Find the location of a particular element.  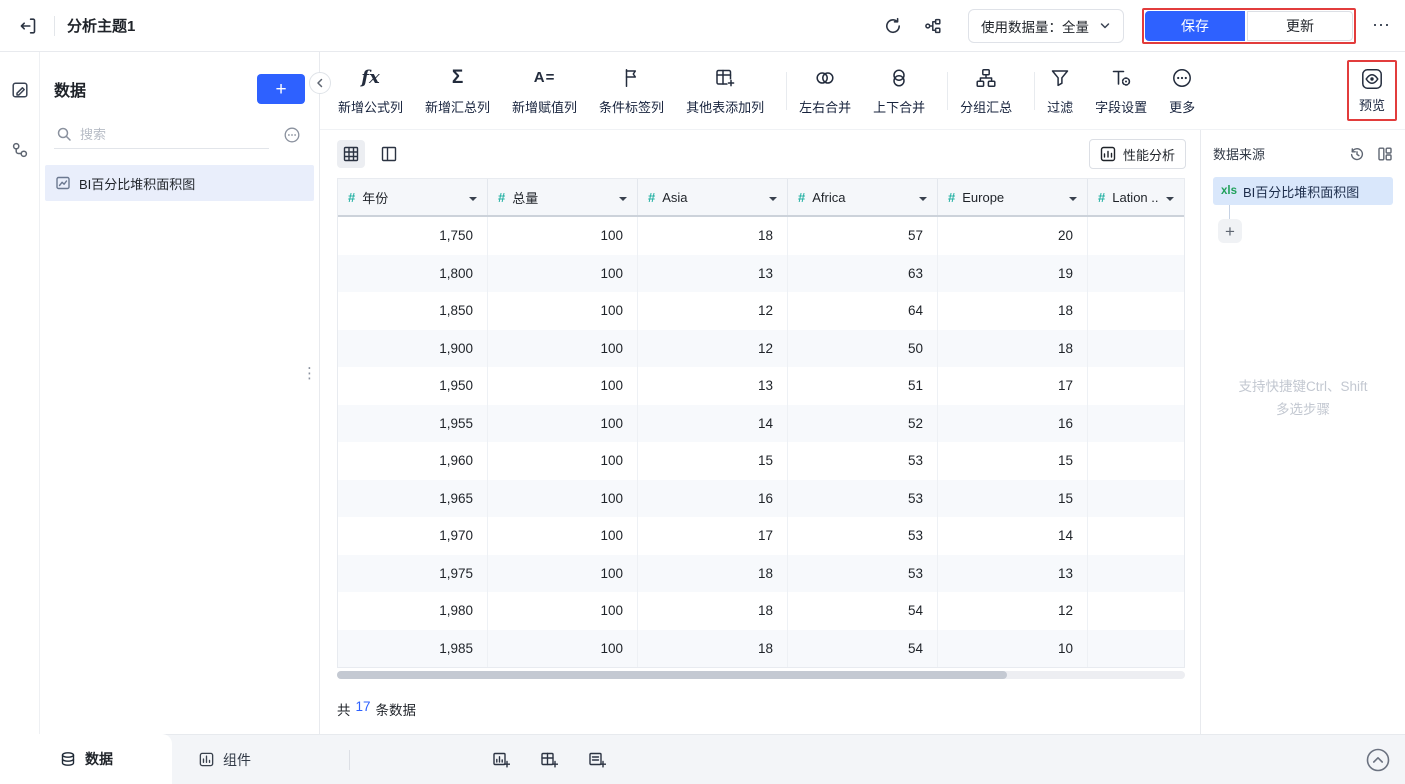

table-cell: 64 is located at coordinates (863, 311).